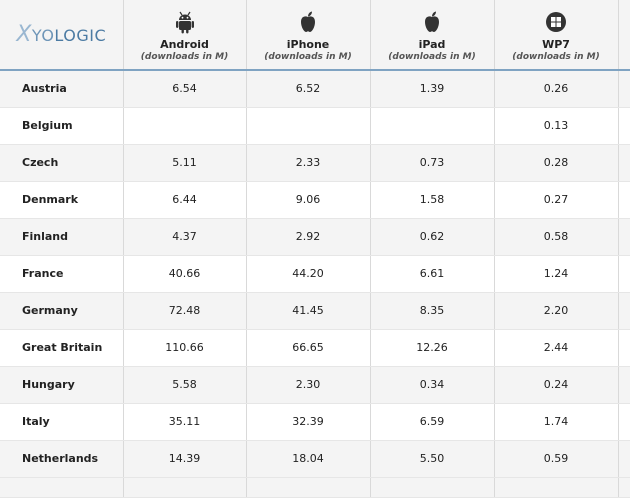  Describe the element at coordinates (556, 35) in the screenshot. I see `column-header-wp7: WP7 (downloads in M)` at that location.